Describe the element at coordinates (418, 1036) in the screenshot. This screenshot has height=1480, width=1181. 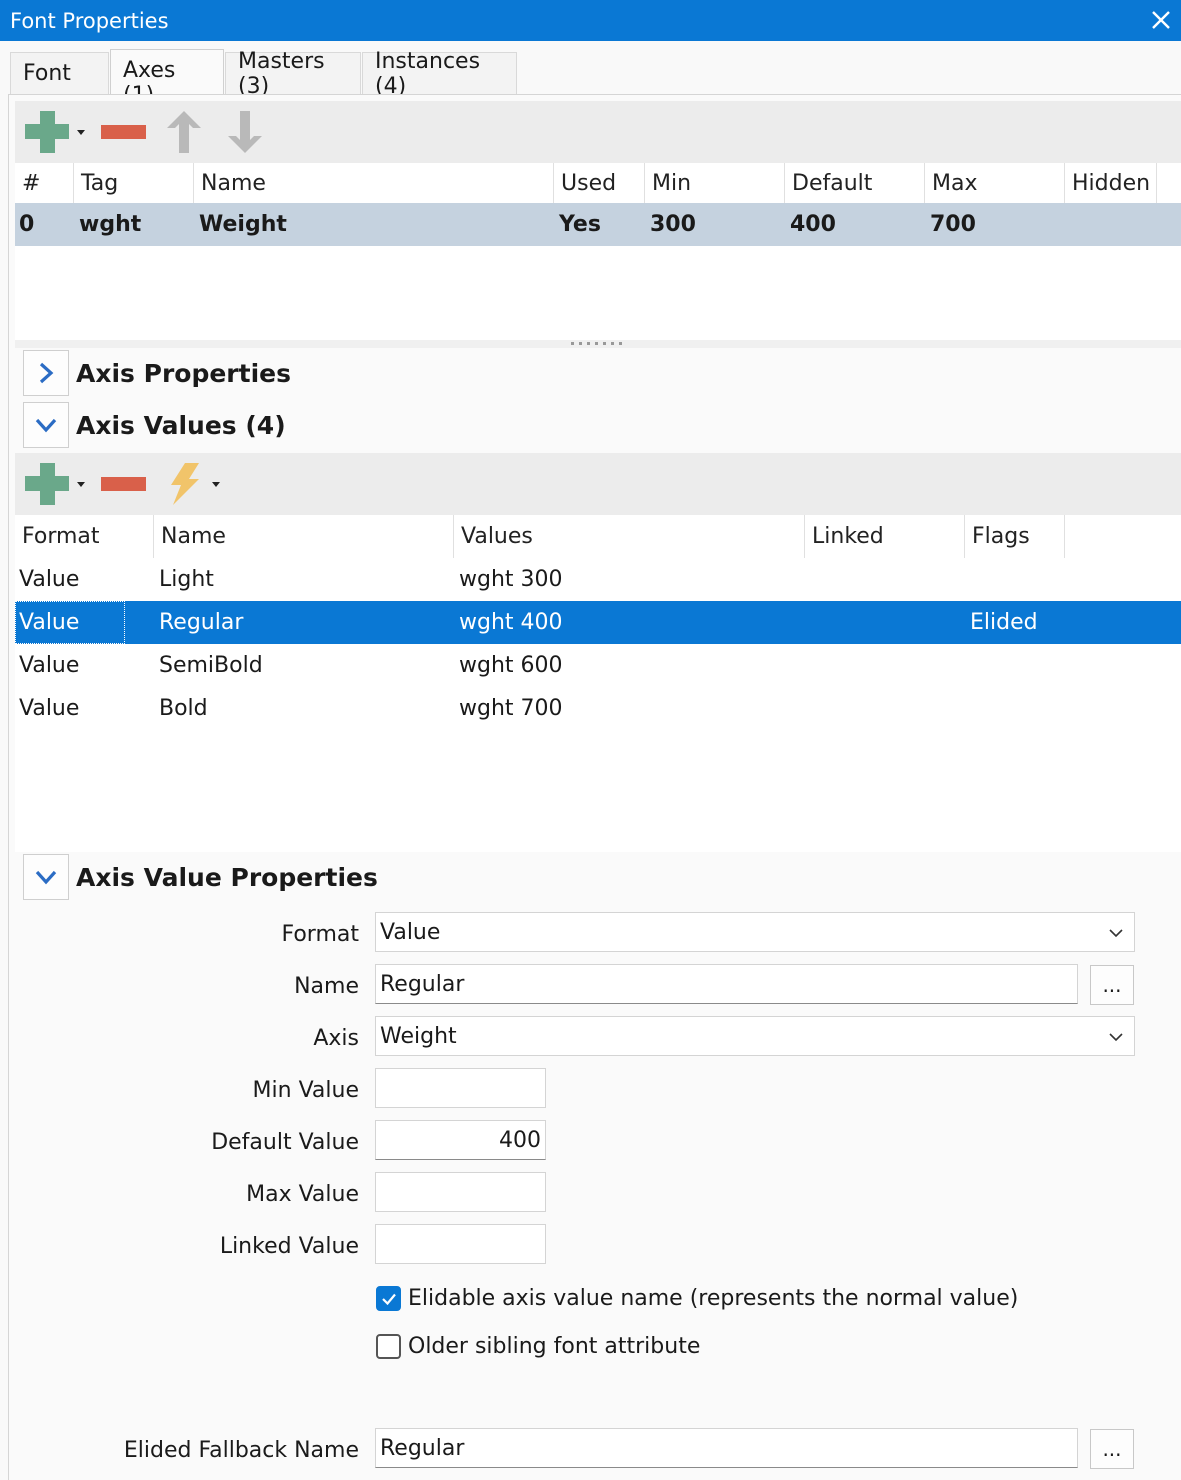
I see `axis-select-value: Weight` at that location.